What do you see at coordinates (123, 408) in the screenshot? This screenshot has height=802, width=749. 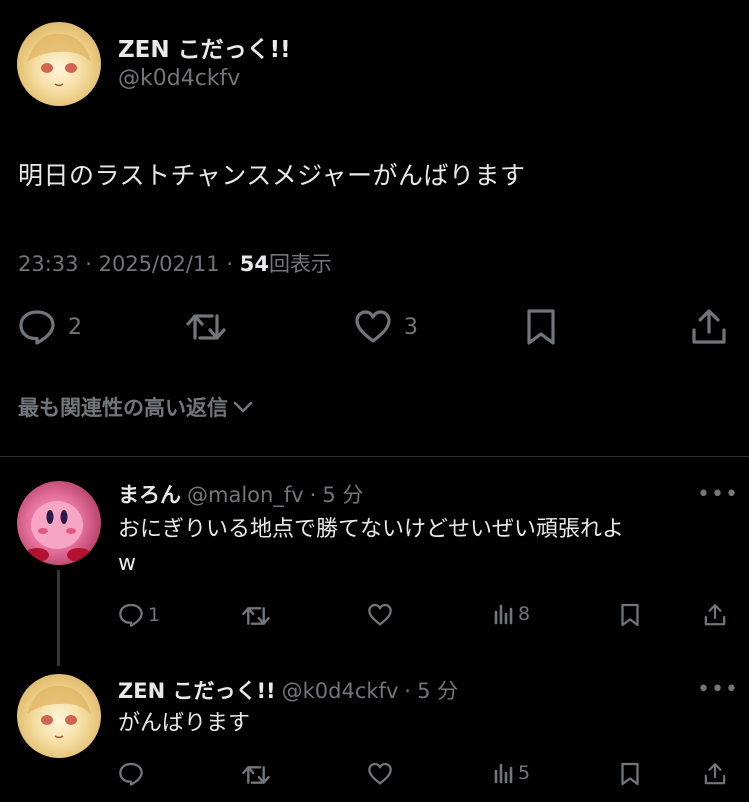 I see `sort-label: 最も関連性の高い返信` at bounding box center [123, 408].